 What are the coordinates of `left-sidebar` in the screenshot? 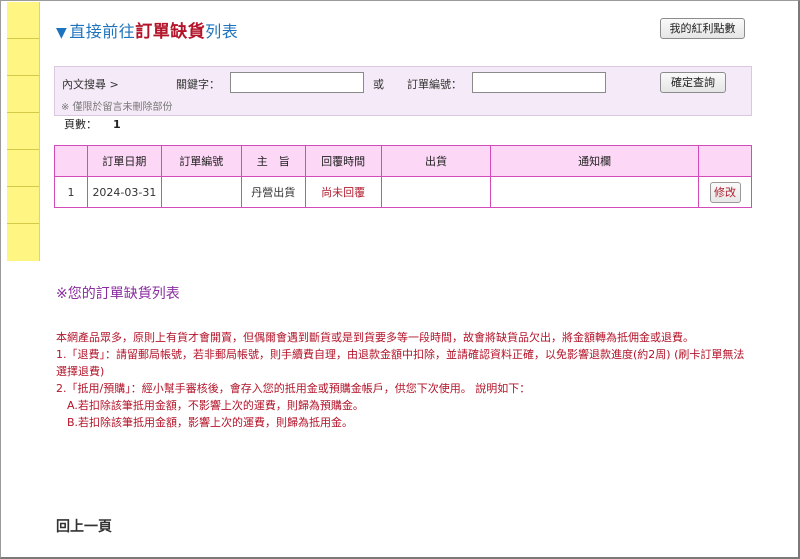 It's located at (23, 131).